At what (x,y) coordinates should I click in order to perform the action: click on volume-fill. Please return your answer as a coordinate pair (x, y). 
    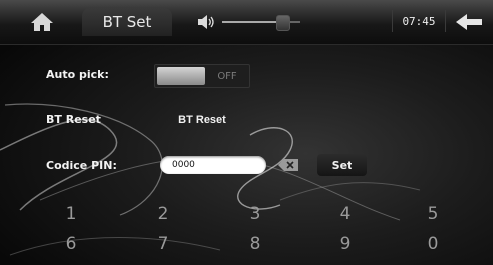
    Looking at the image, I should click on (252, 22).